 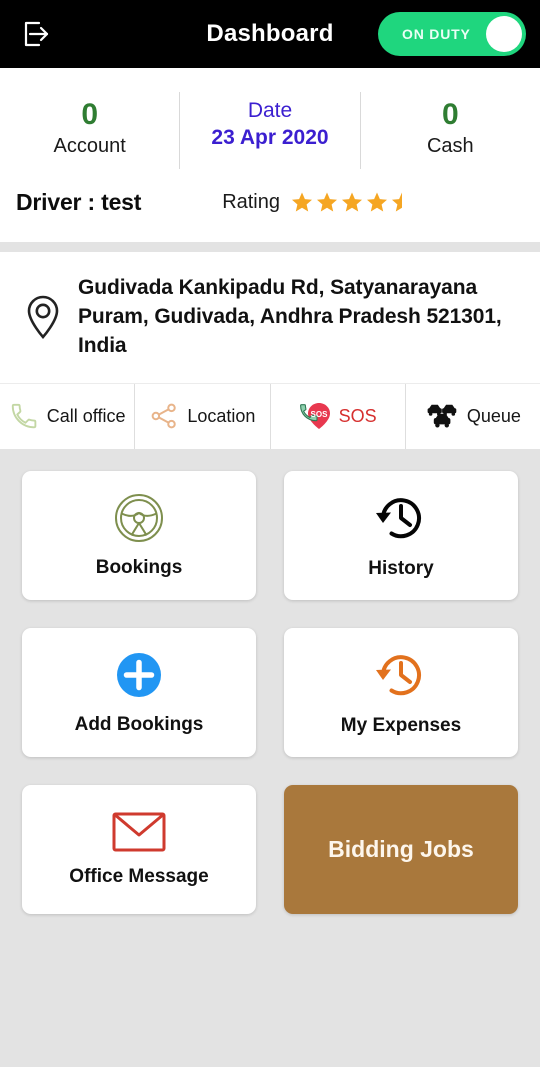 I want to click on tile-label-history: History, so click(x=401, y=568).